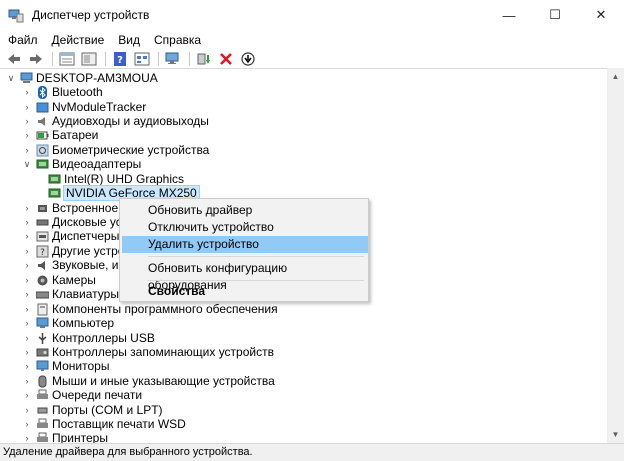 Image resolution: width=624 pixels, height=461 pixels. Describe the element at coordinates (68, 323) in the screenshot. I see `tree-category-computer: › Компьютер` at that location.